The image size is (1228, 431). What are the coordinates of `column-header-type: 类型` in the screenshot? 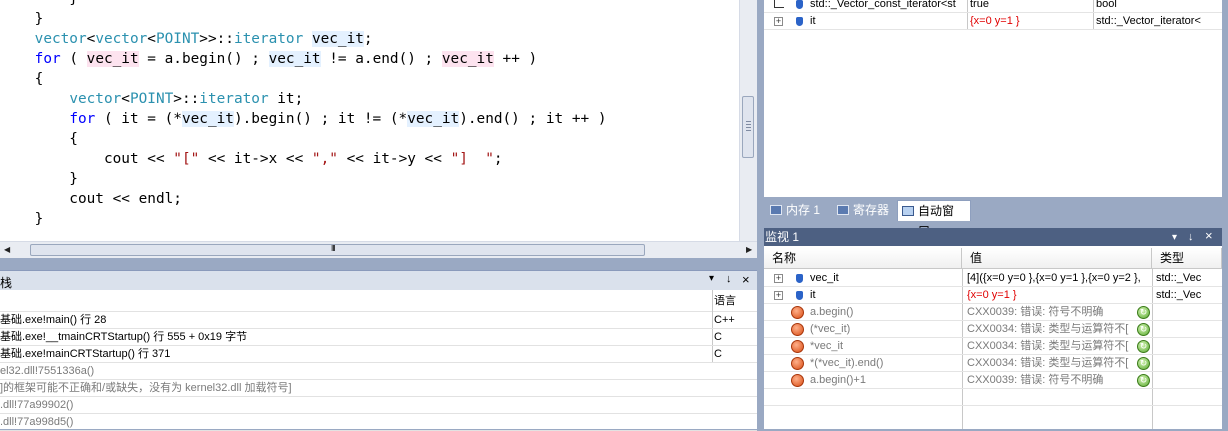 It's located at (1187, 258).